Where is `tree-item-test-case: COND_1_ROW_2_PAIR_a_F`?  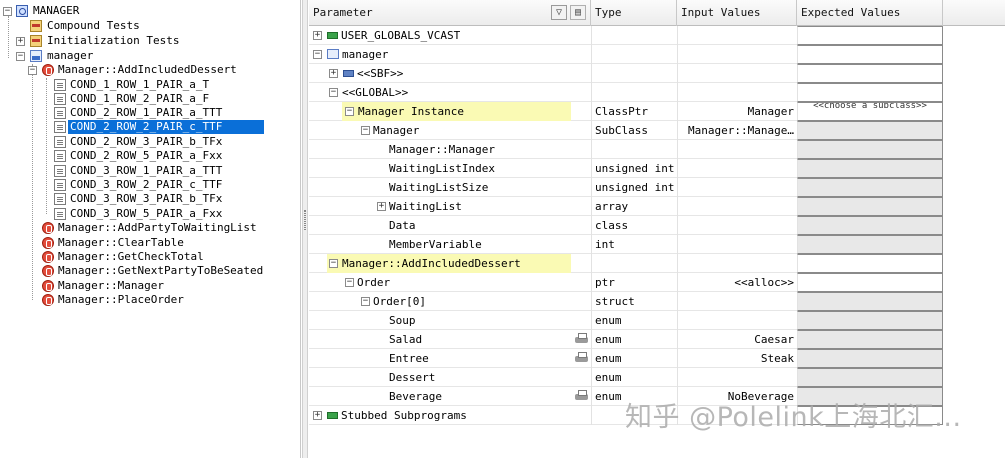 tree-item-test-case: COND_1_ROW_2_PAIR_a_F is located at coordinates (150, 99).